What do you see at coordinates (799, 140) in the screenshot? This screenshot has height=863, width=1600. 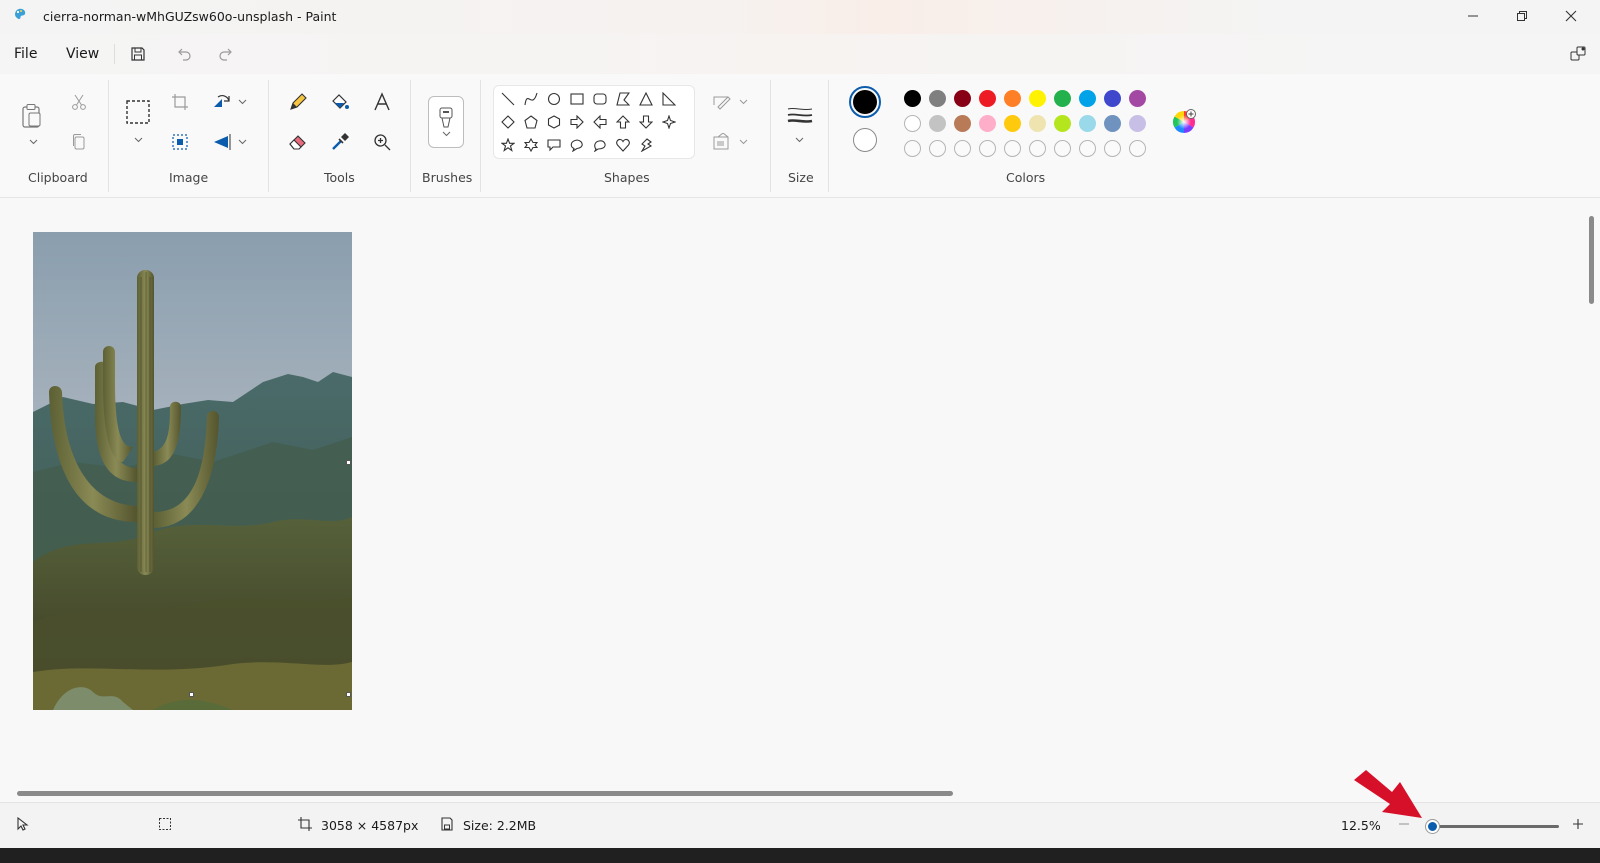 I see `size-dropdown` at bounding box center [799, 140].